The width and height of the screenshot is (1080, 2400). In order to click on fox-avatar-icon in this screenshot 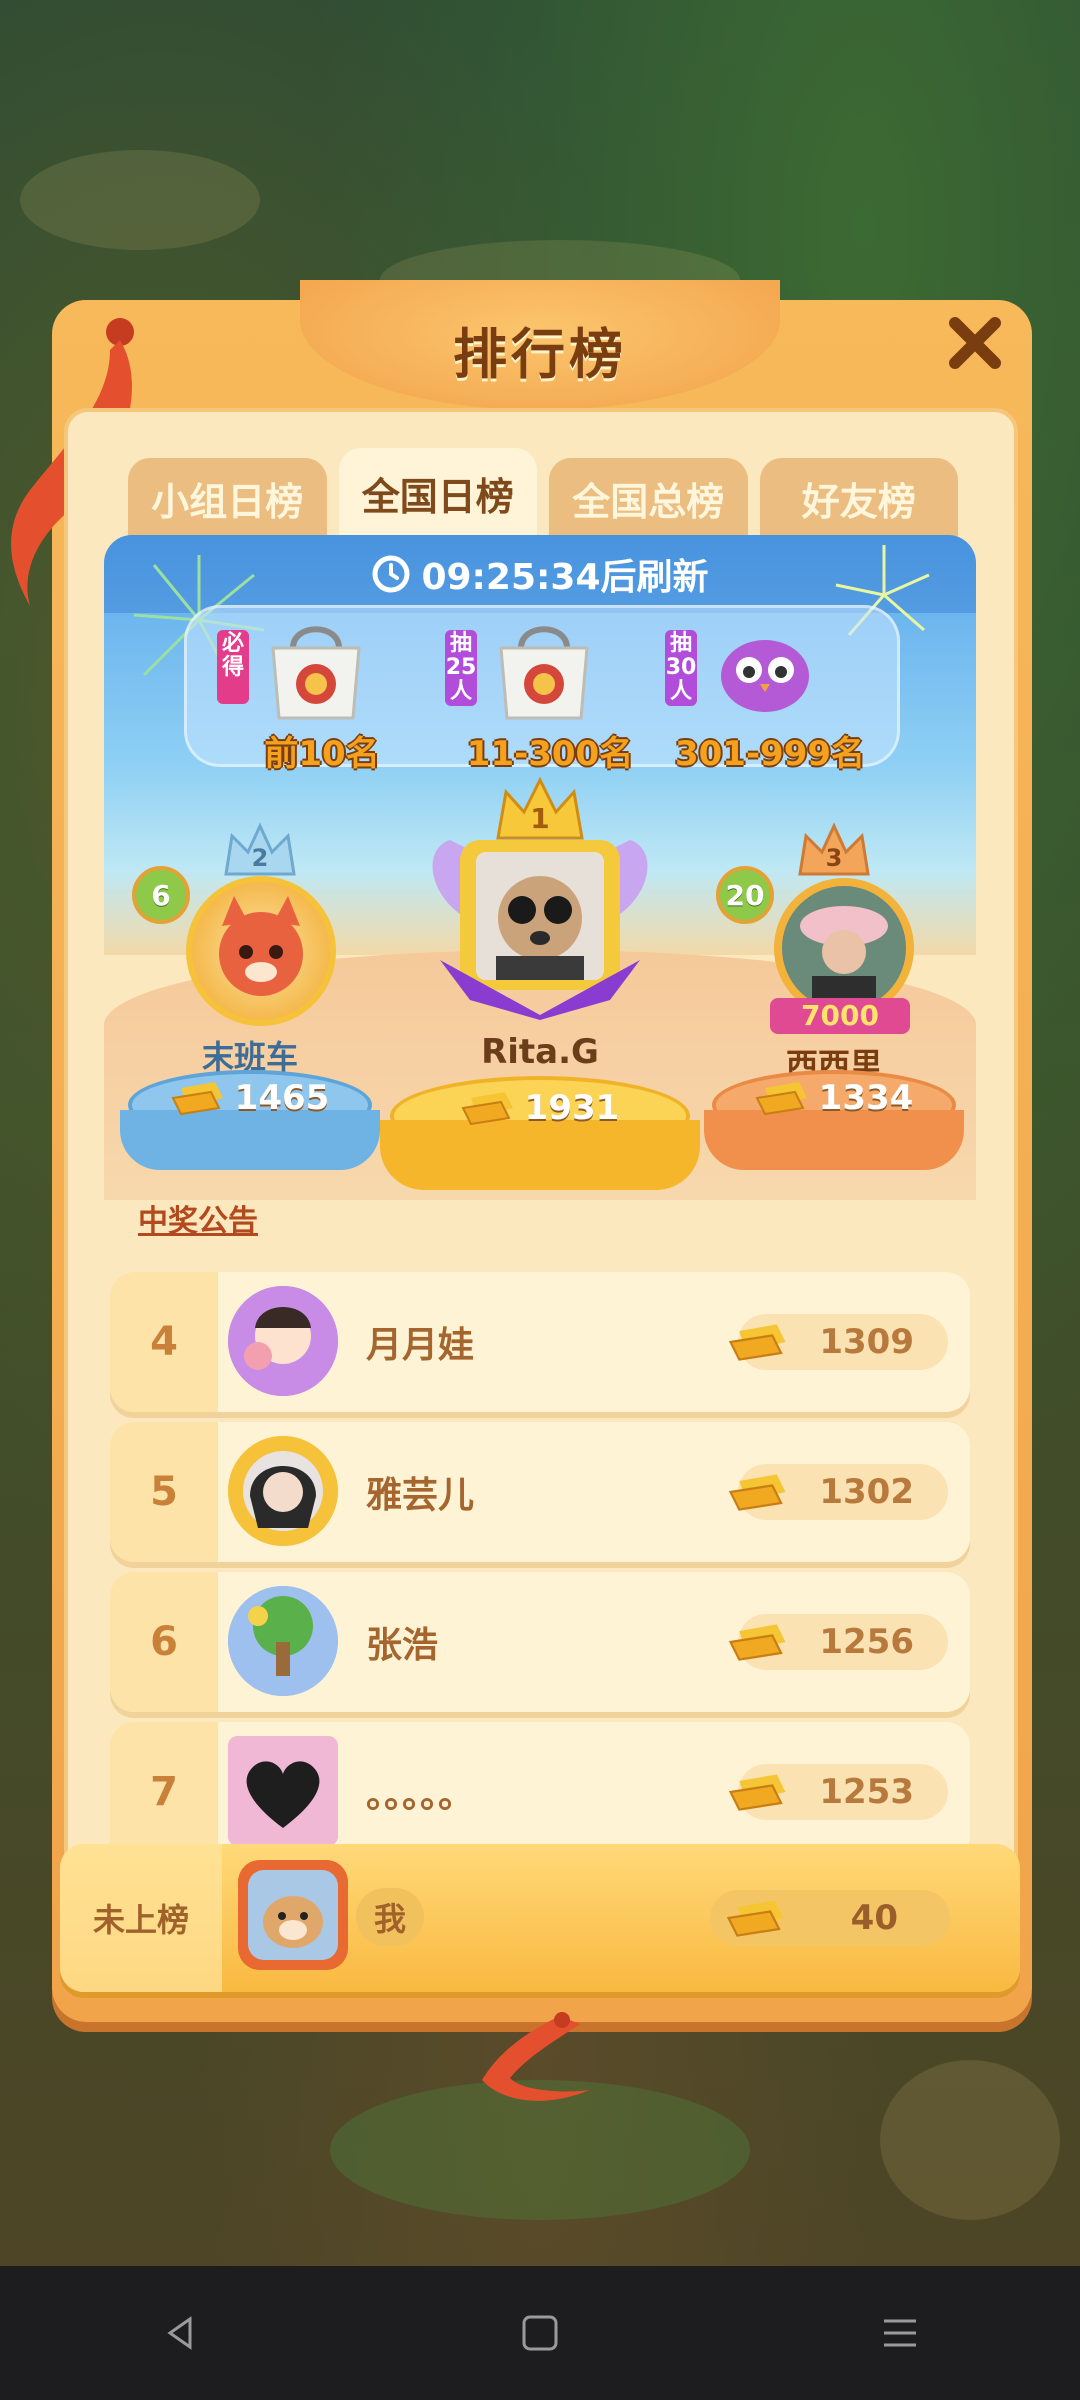, I will do `click(261, 946)`.